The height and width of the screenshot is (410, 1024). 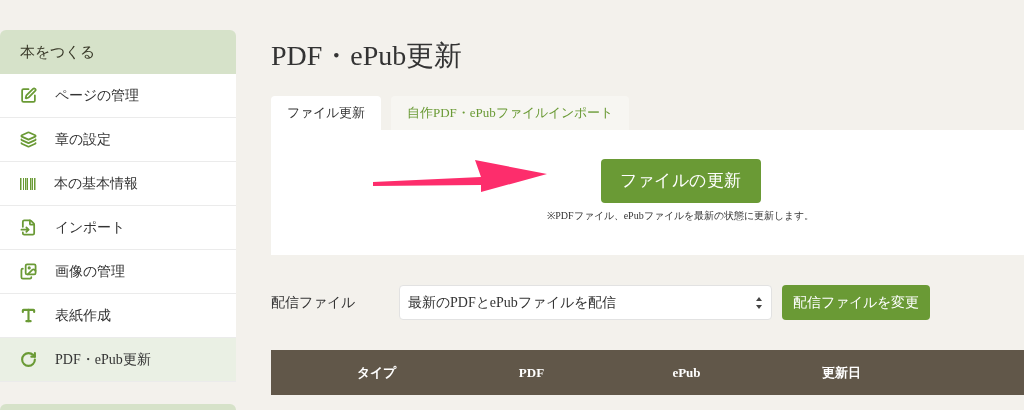 What do you see at coordinates (686, 372) in the screenshot?
I see `column-header: ePub` at bounding box center [686, 372].